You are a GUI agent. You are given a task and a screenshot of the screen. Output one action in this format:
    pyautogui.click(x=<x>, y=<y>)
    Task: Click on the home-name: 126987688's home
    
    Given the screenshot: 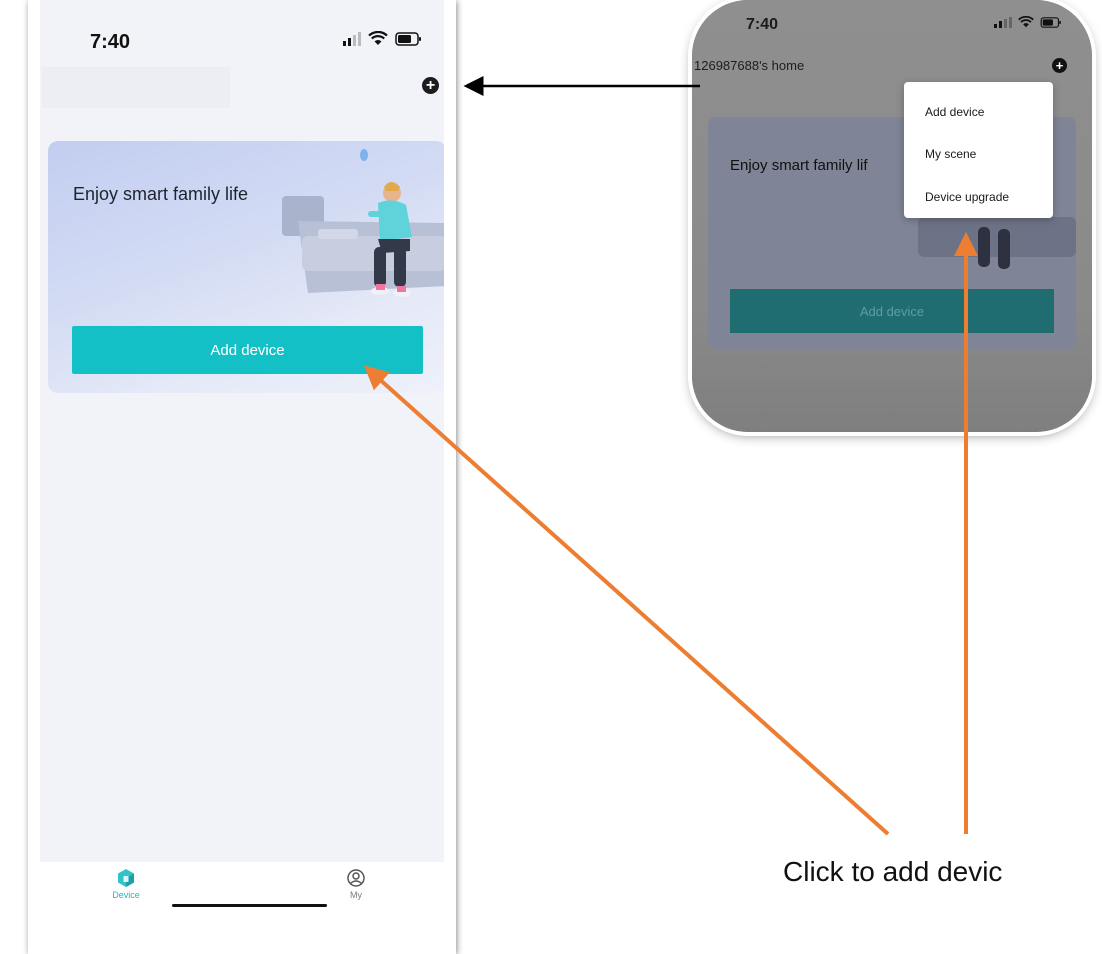 What is the action you would take?
    pyautogui.click(x=749, y=65)
    